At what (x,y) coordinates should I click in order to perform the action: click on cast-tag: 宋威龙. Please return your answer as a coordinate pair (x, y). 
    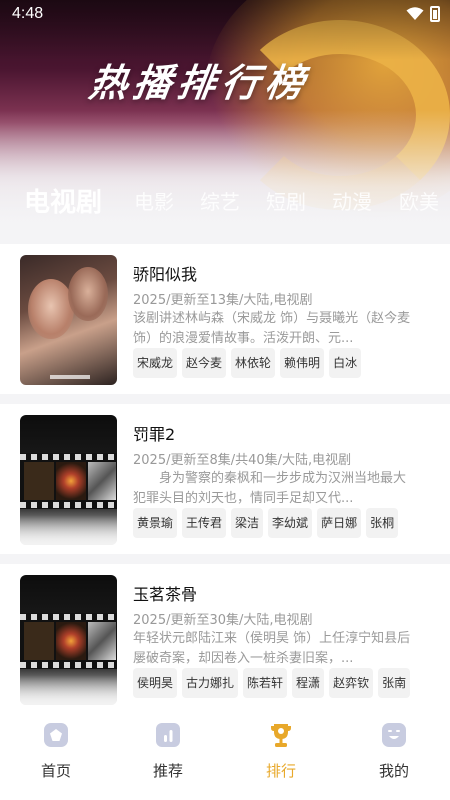
    Looking at the image, I should click on (155, 363).